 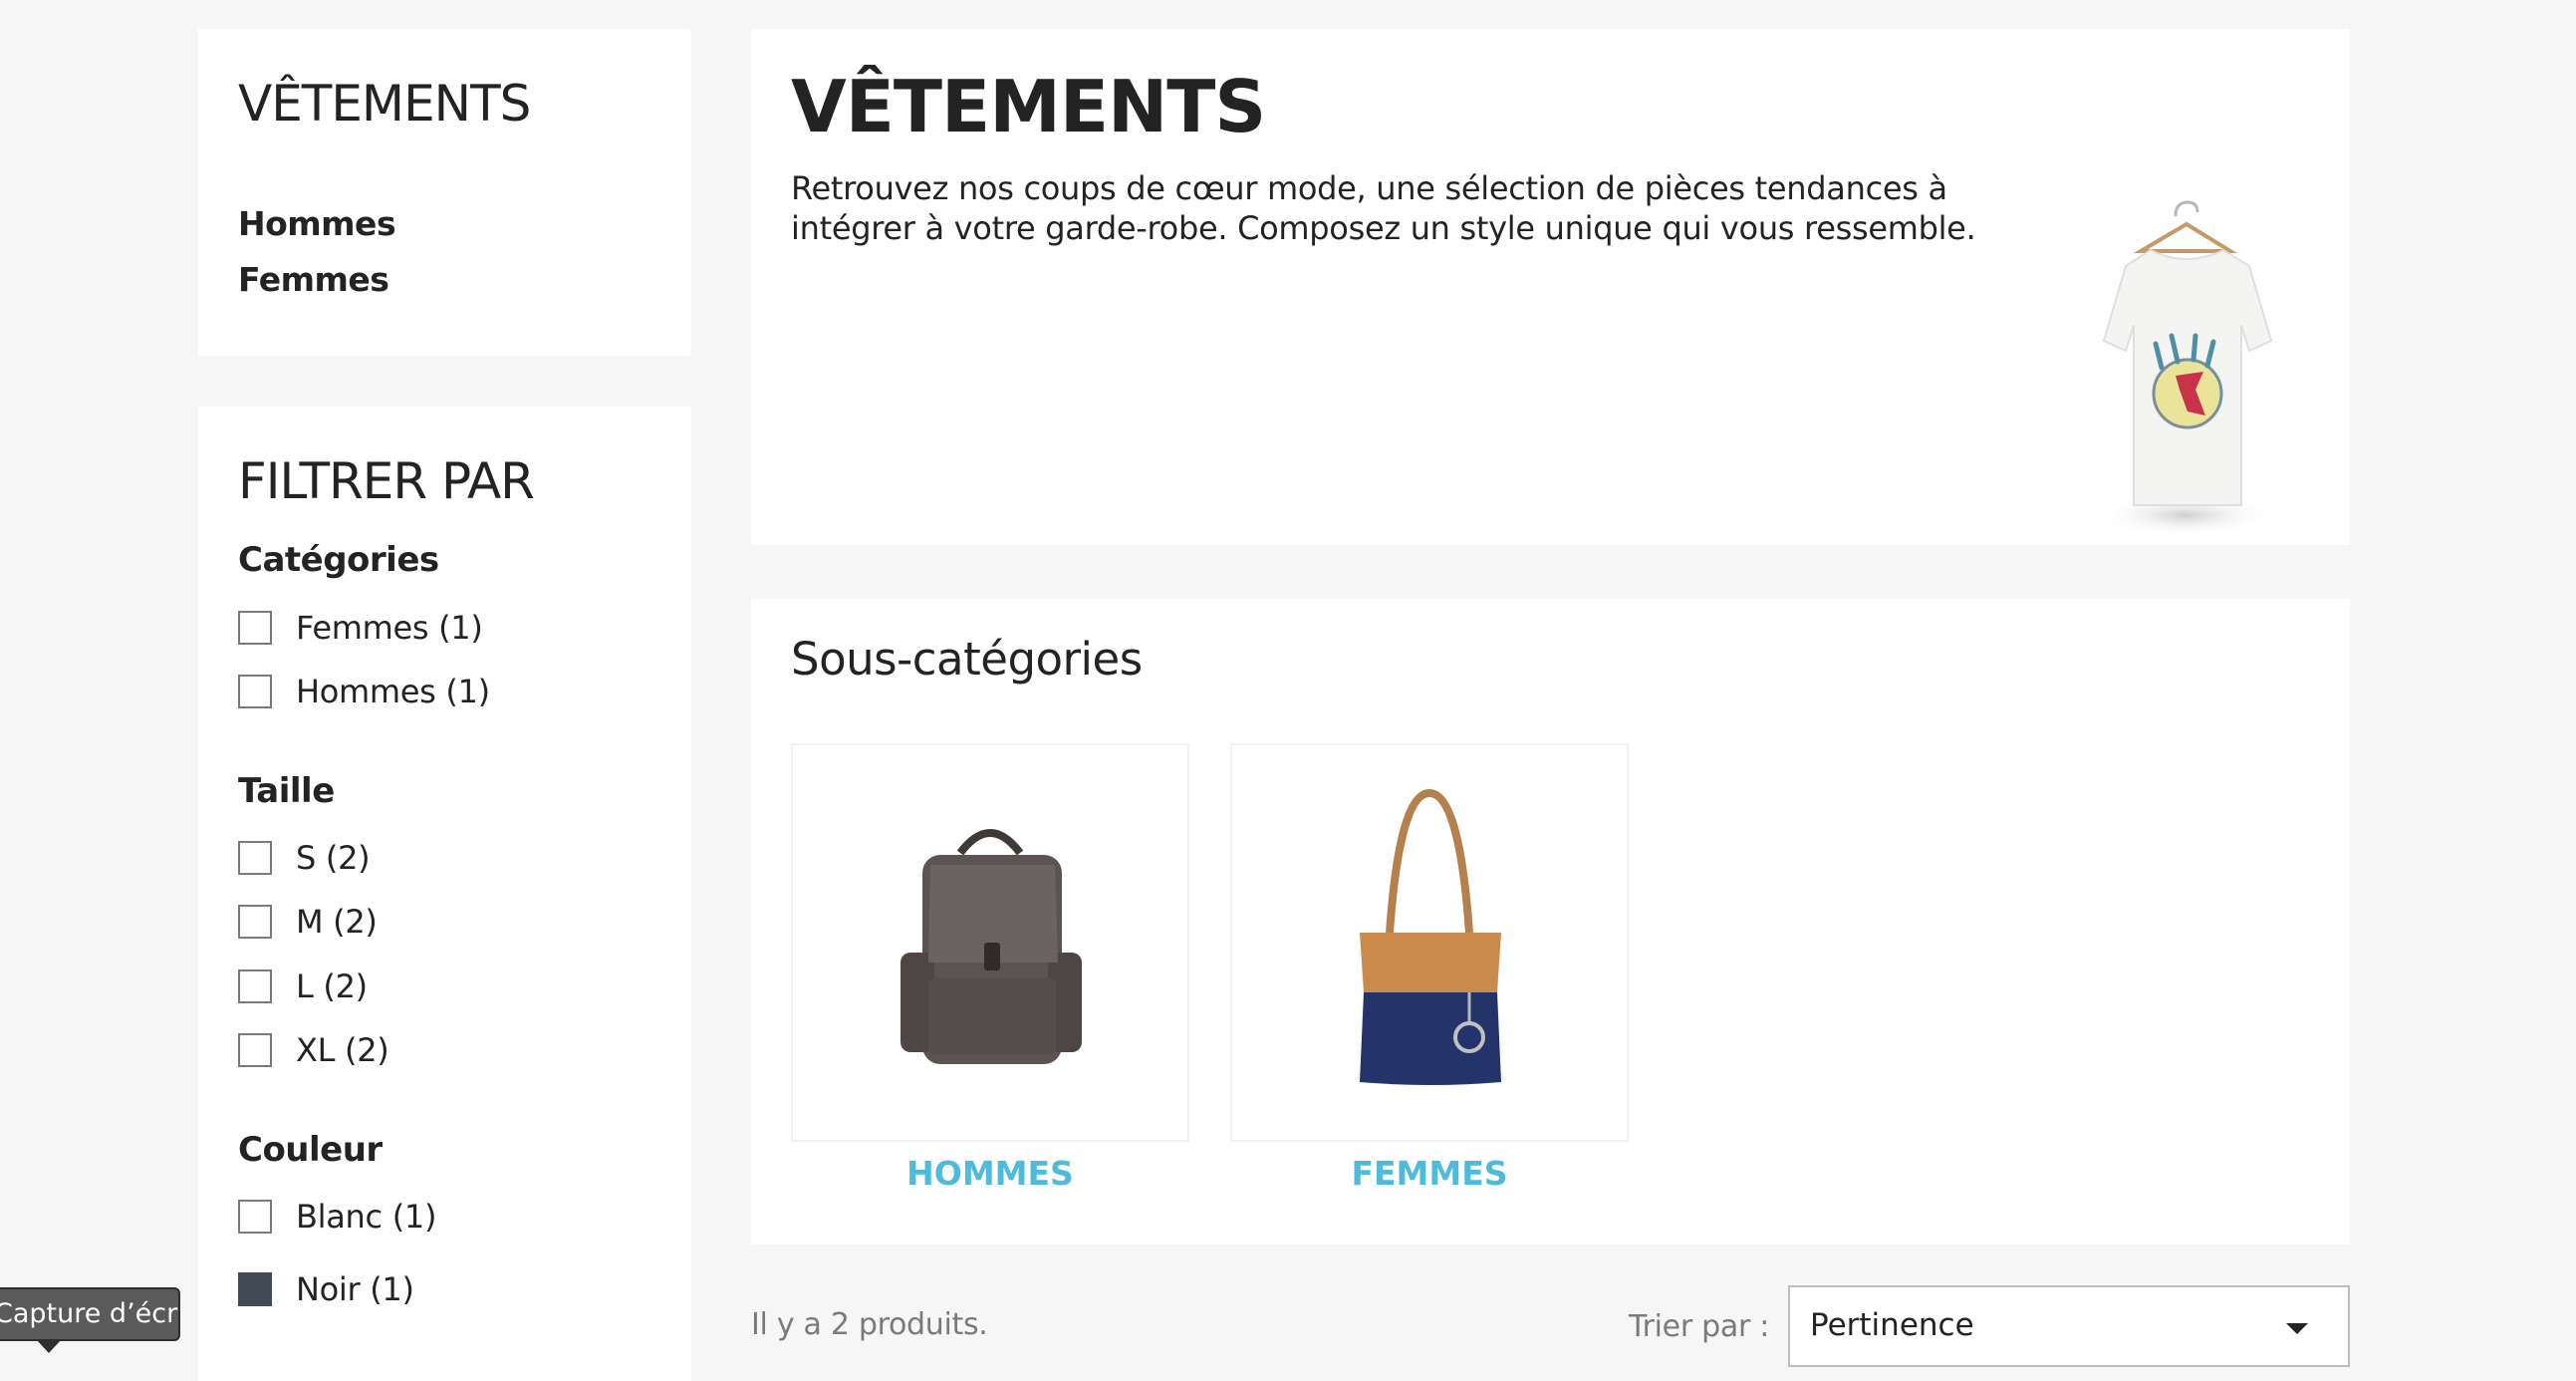 I want to click on sort-label: Trier par :, so click(x=1699, y=1326).